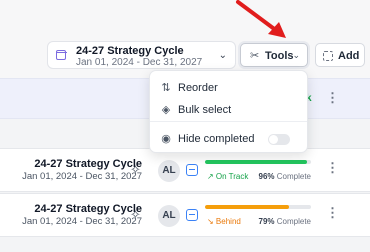  Describe the element at coordinates (255, 56) in the screenshot. I see `wrench-icon: ✂` at that location.